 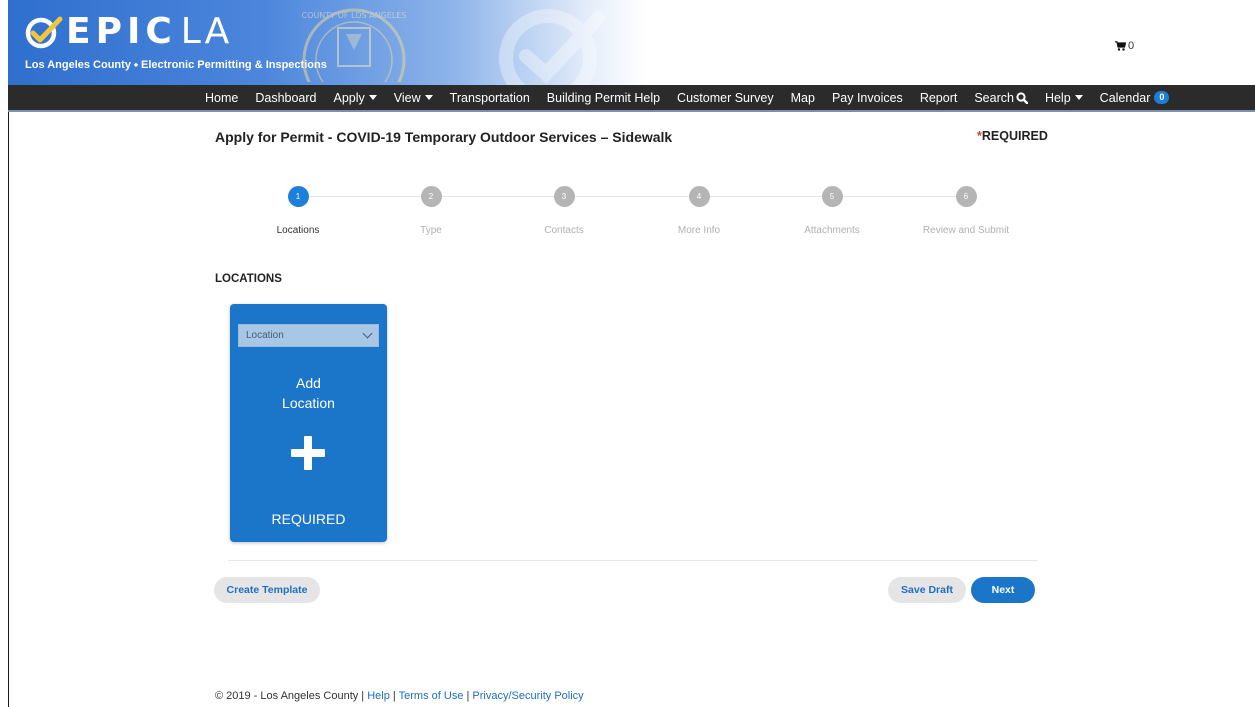 I want to click on footer-copyright: © 2019 - Los Angeles County |, so click(x=291, y=696).